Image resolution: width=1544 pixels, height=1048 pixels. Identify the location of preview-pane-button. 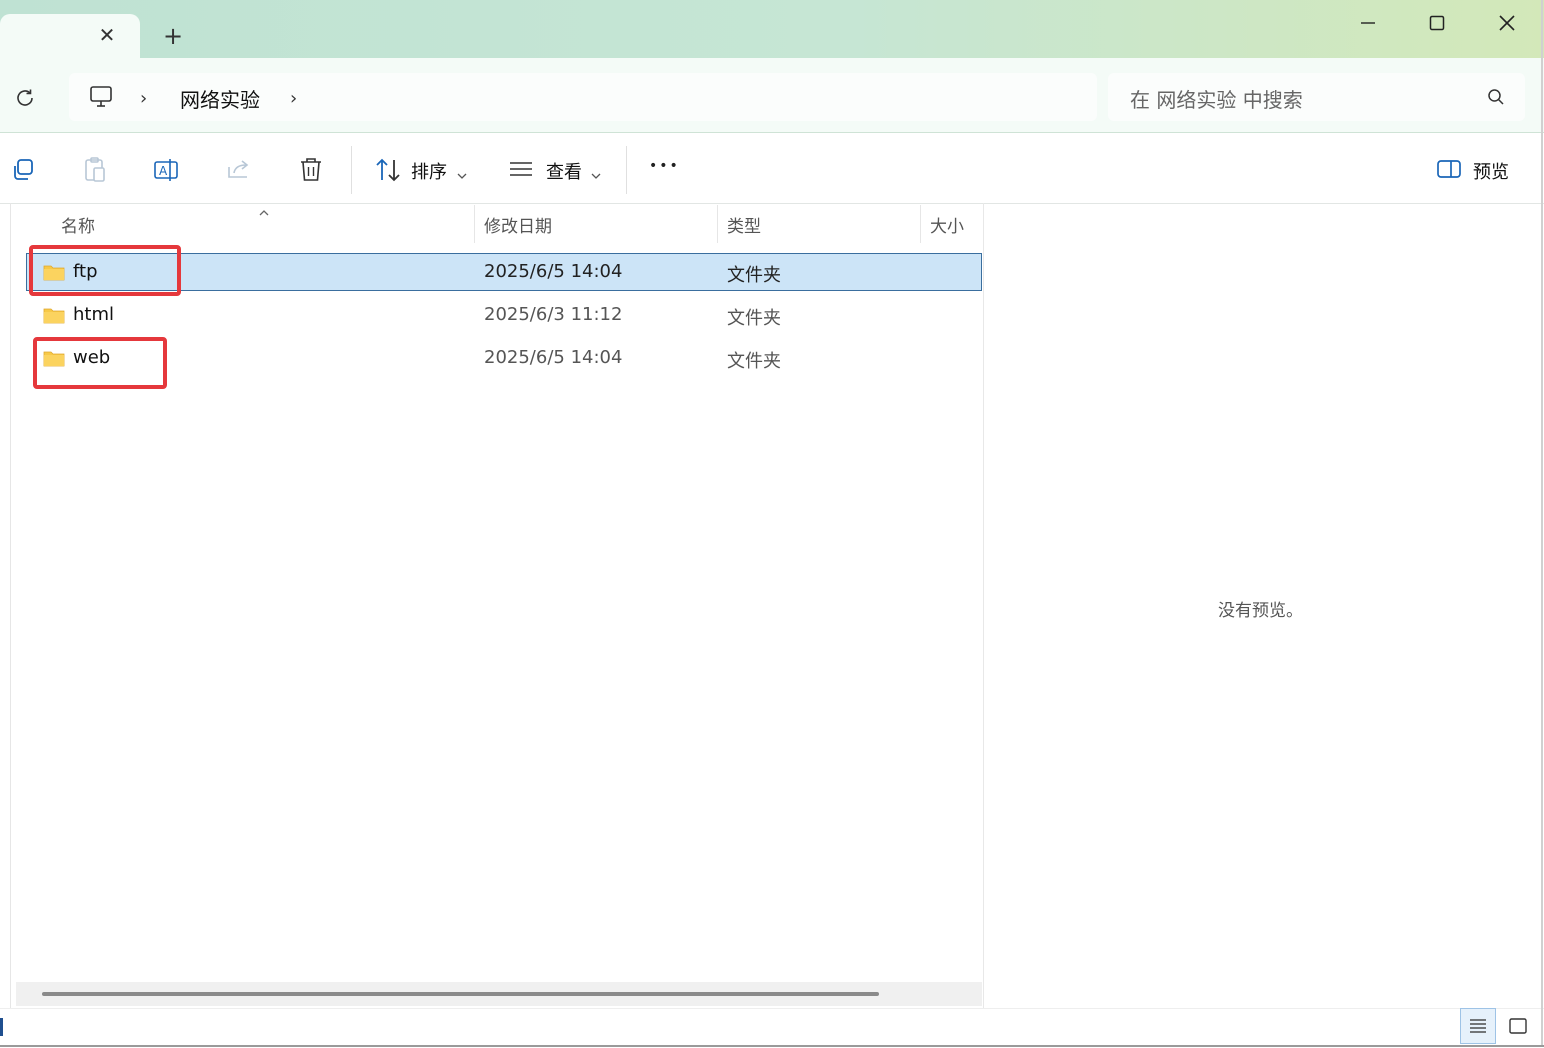
(1450, 170).